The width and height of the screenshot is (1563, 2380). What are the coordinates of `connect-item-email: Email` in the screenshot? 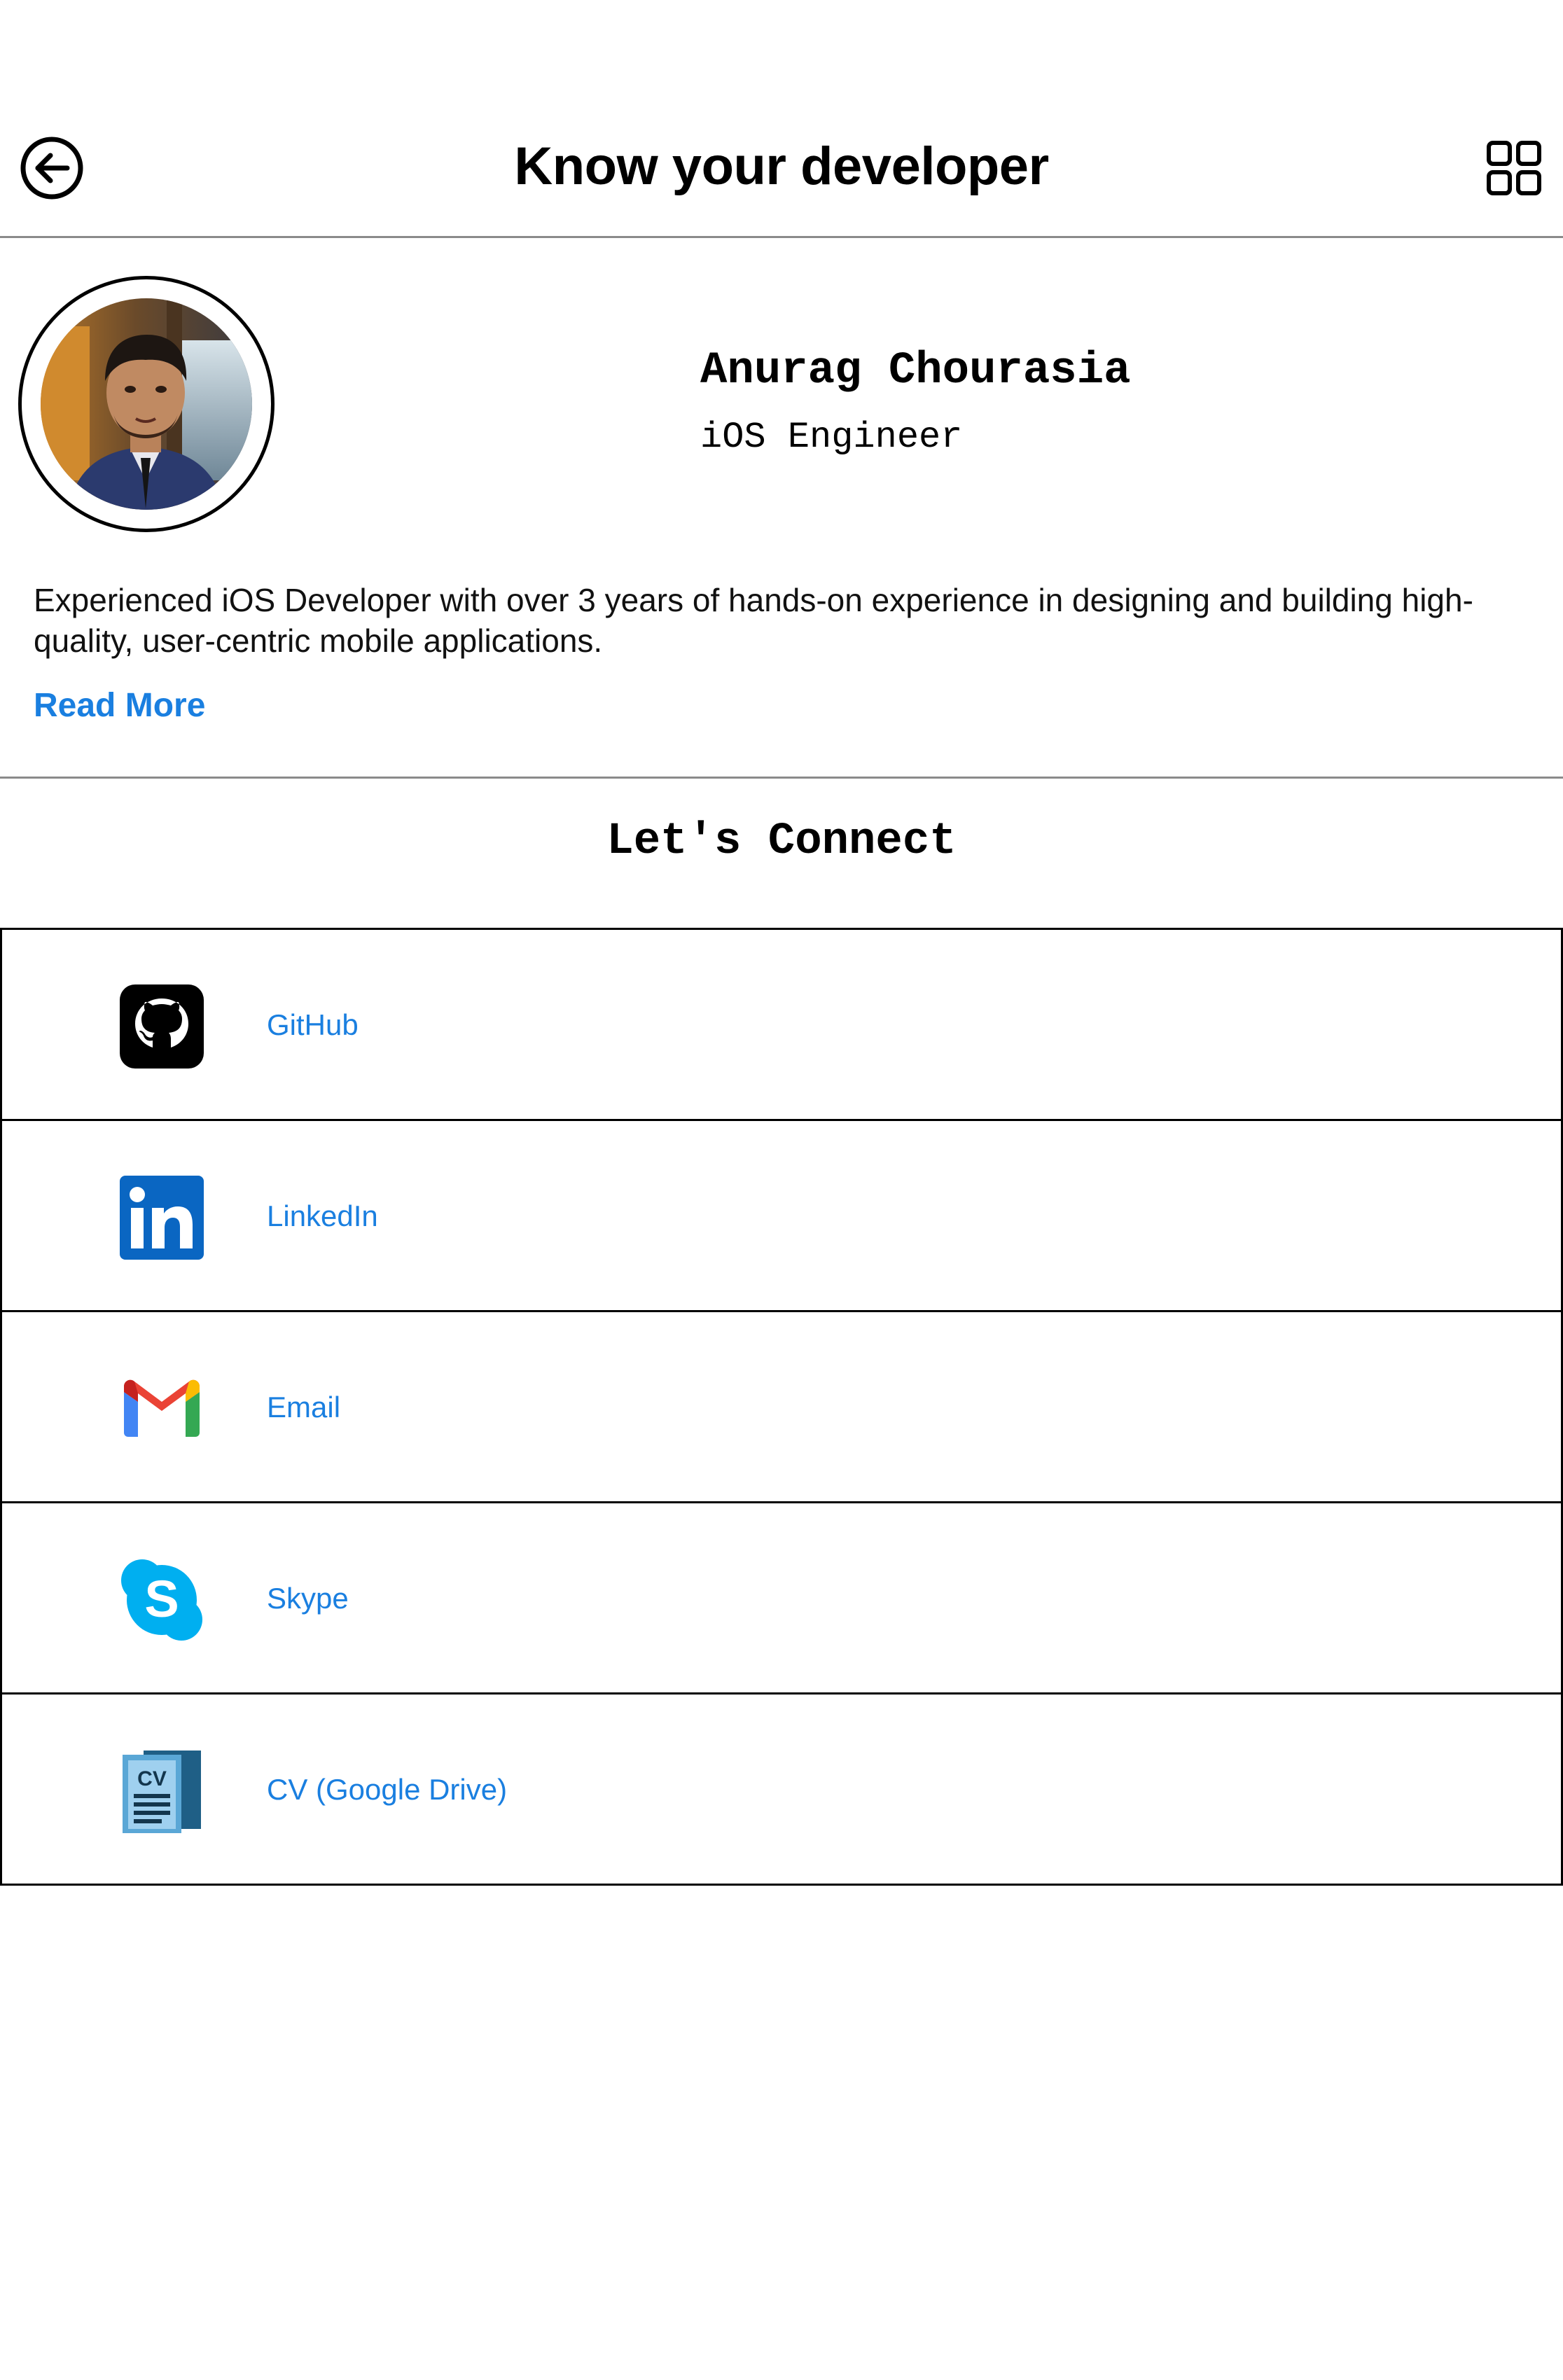 It's located at (781, 1406).